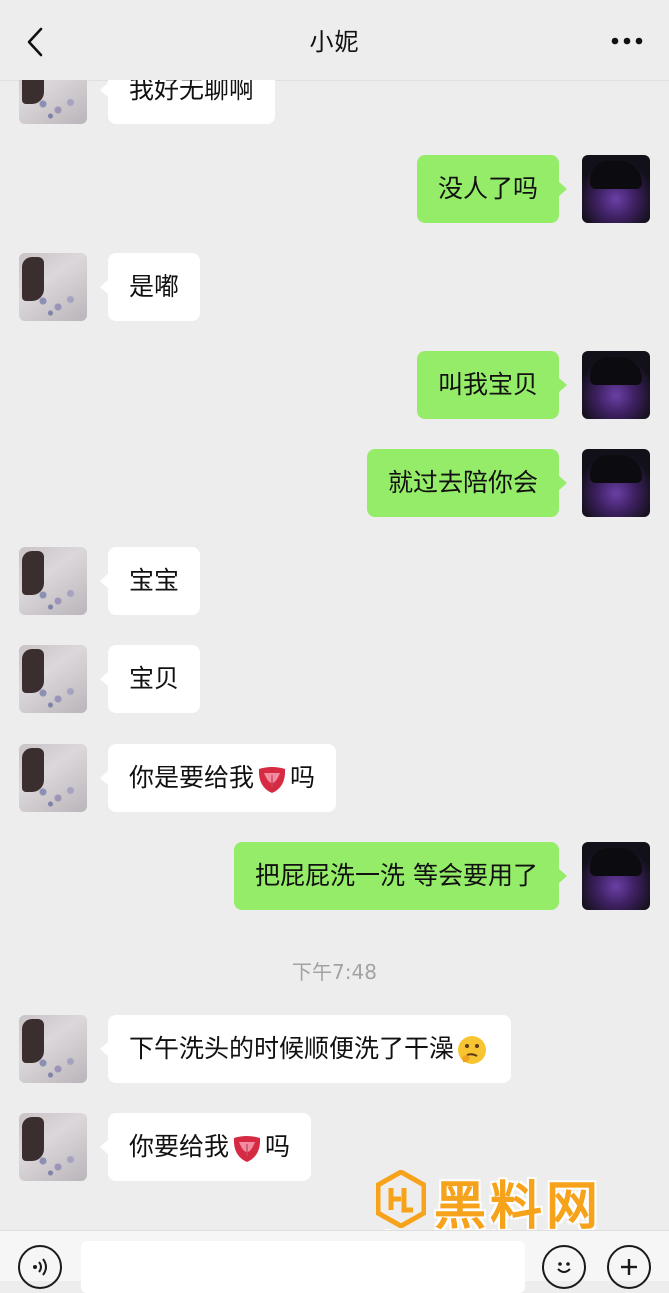 This screenshot has width=669, height=1293. I want to click on more-button, so click(627, 41).